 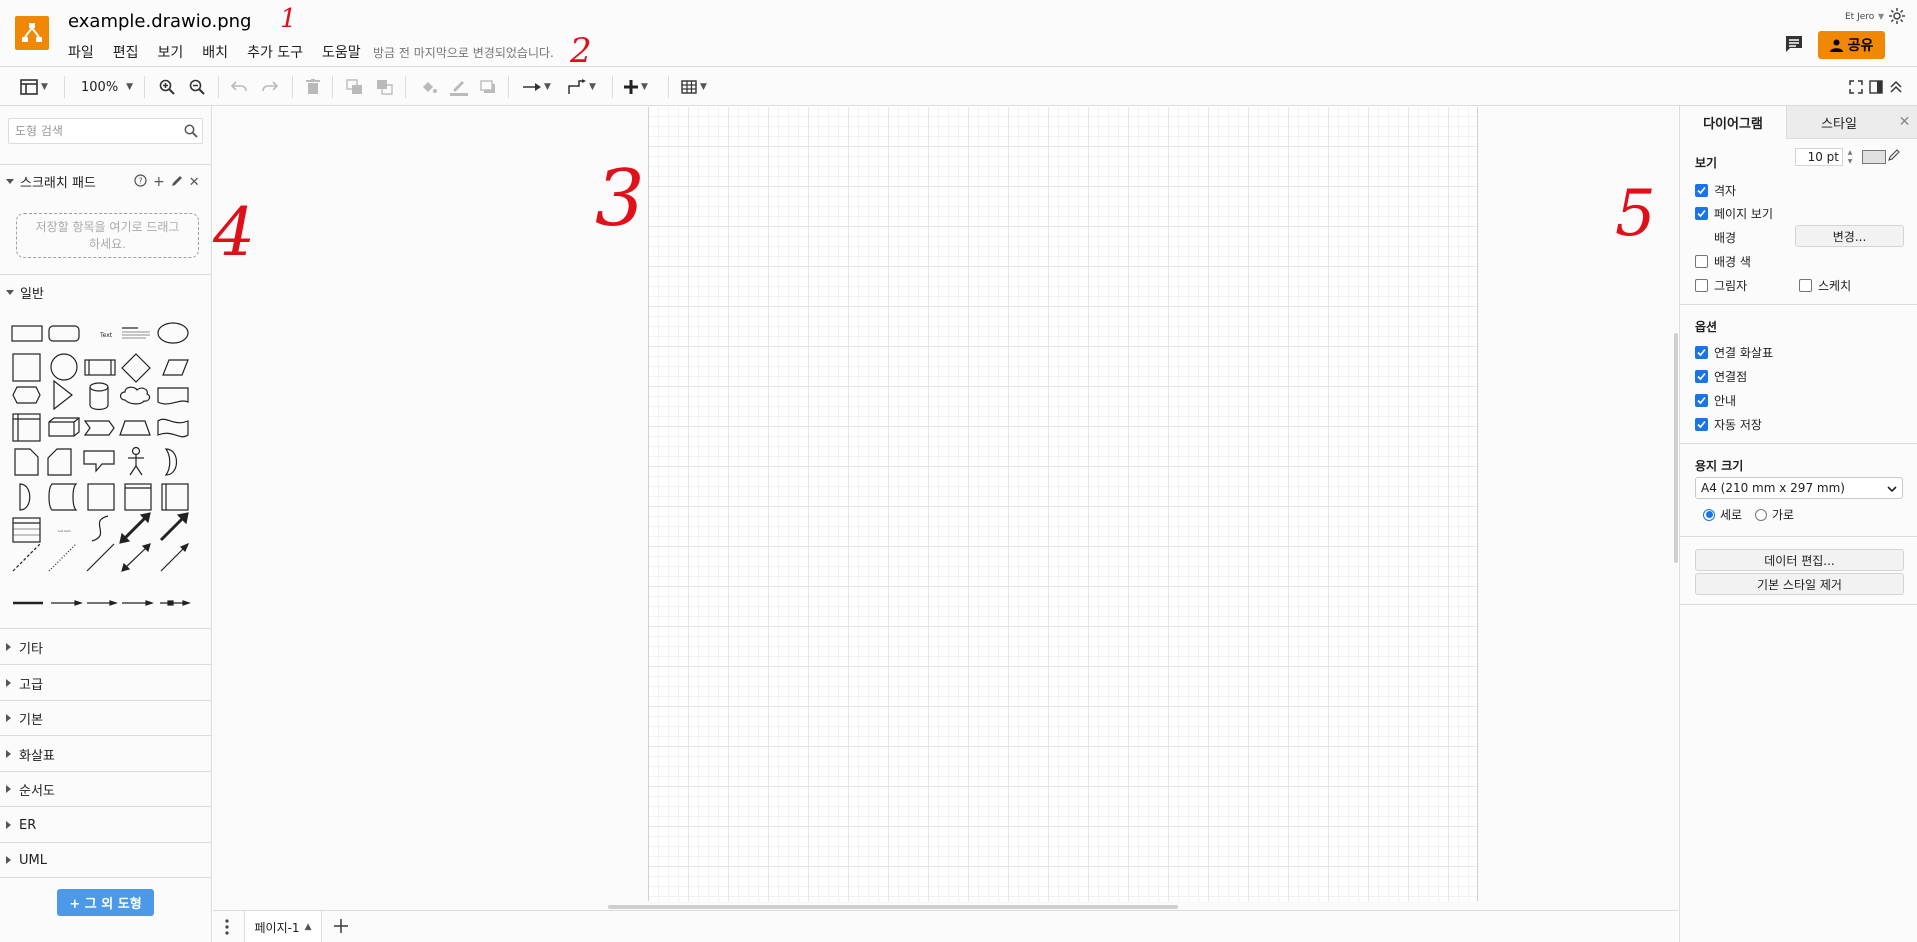 What do you see at coordinates (106, 292) in the screenshot?
I see `general-header: 일반` at bounding box center [106, 292].